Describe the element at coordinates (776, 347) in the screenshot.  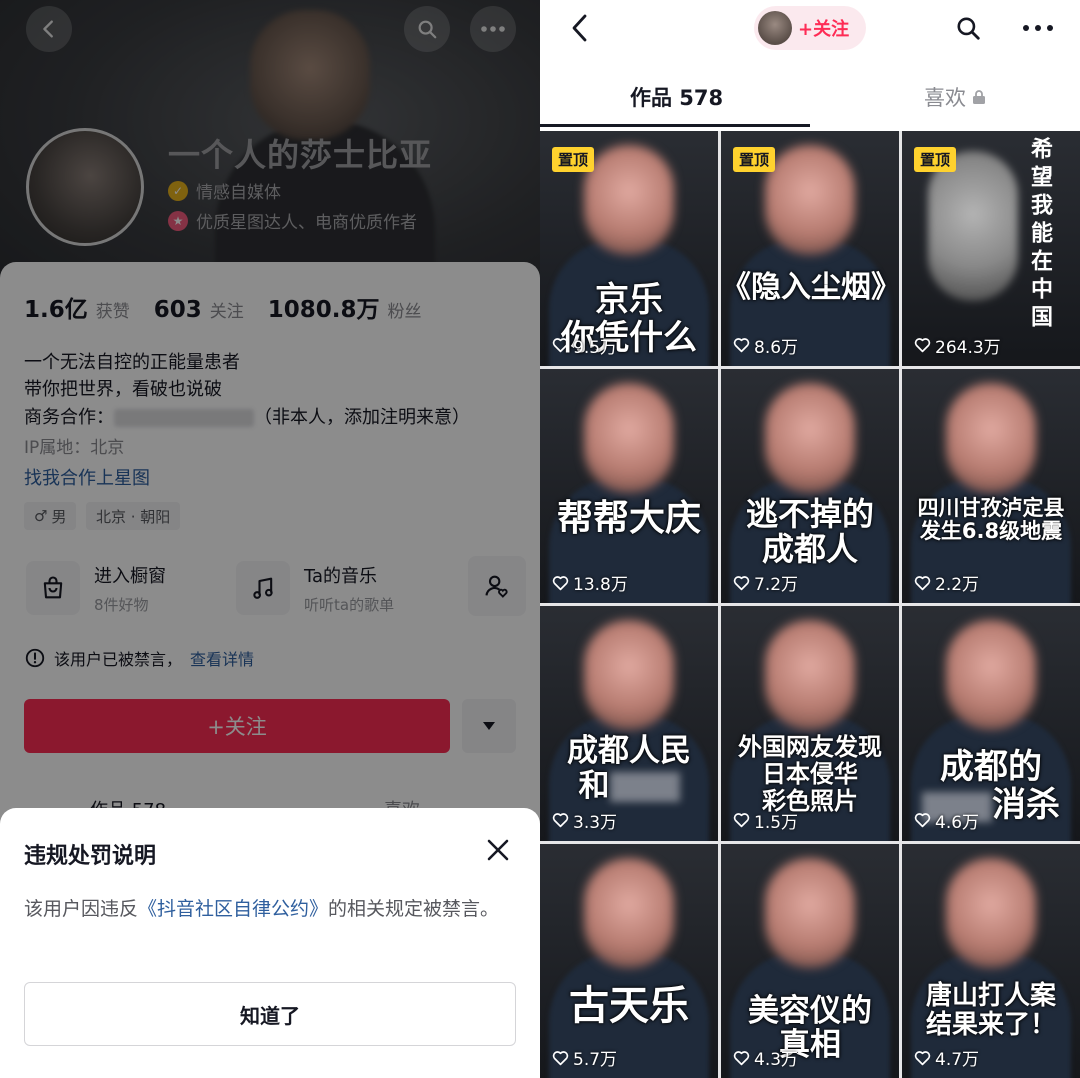
I see `like-count-value: 8.6万` at that location.